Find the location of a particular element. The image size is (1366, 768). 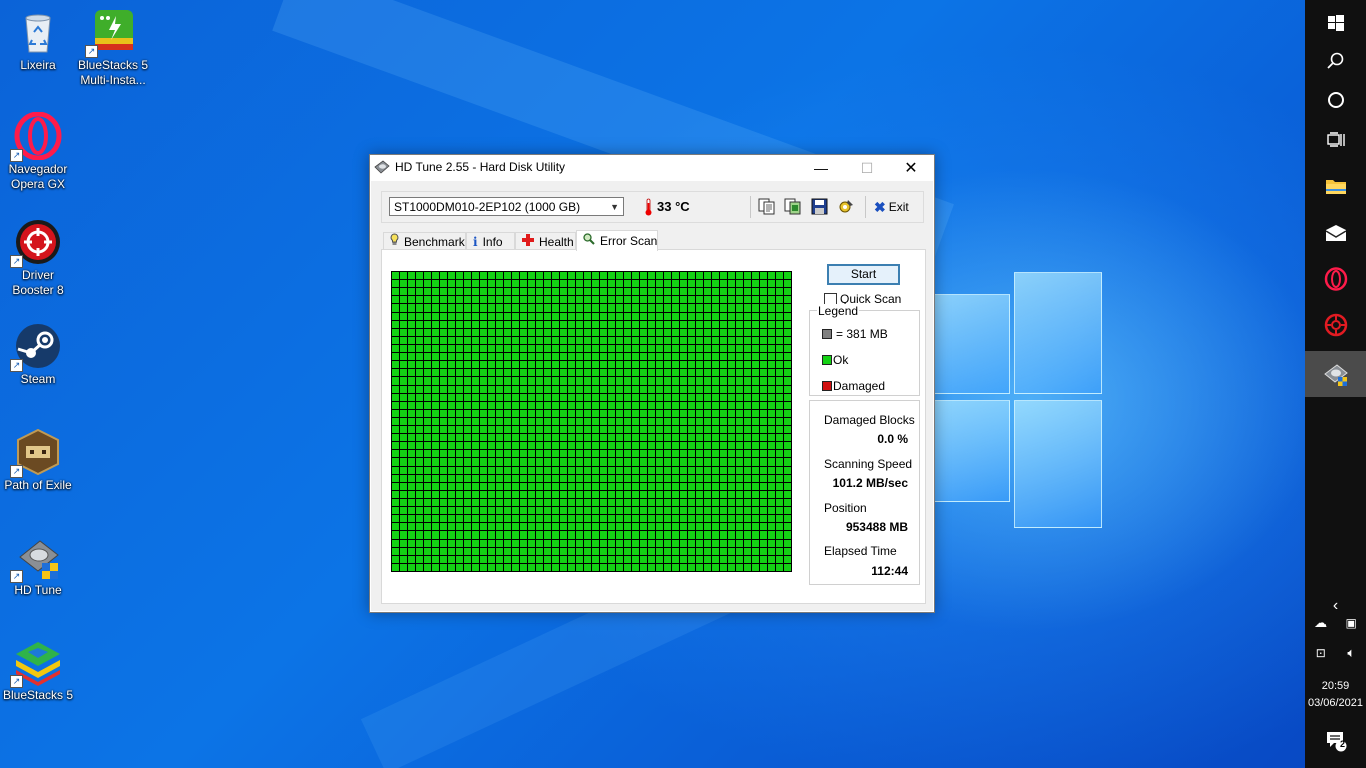

window-titlebar: HD Tune 2.55 - Hard Disk Utility — ☐ ✕ is located at coordinates (652, 168).